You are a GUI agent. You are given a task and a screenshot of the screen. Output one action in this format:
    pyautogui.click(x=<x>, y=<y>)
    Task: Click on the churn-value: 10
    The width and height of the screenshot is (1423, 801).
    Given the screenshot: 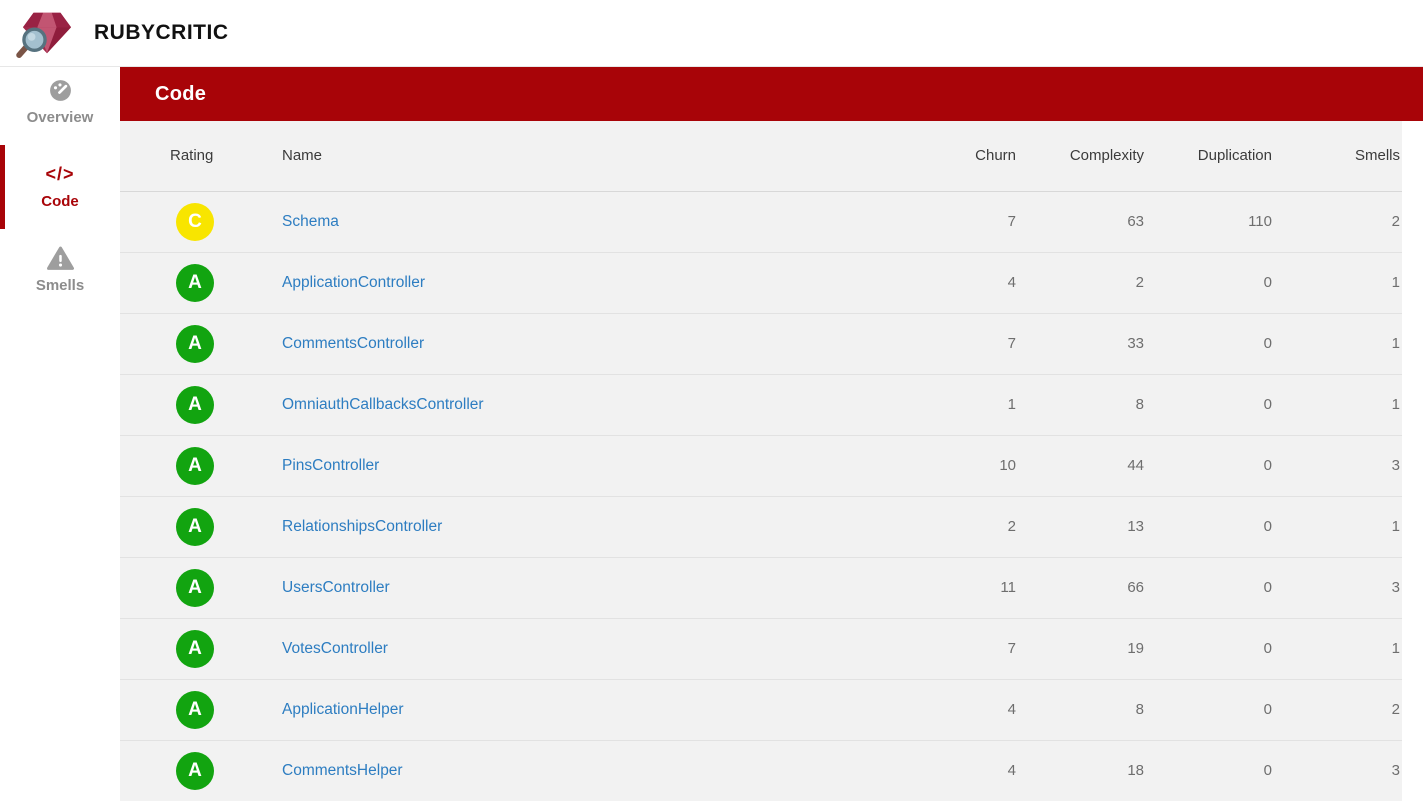 What is the action you would take?
    pyautogui.click(x=951, y=465)
    